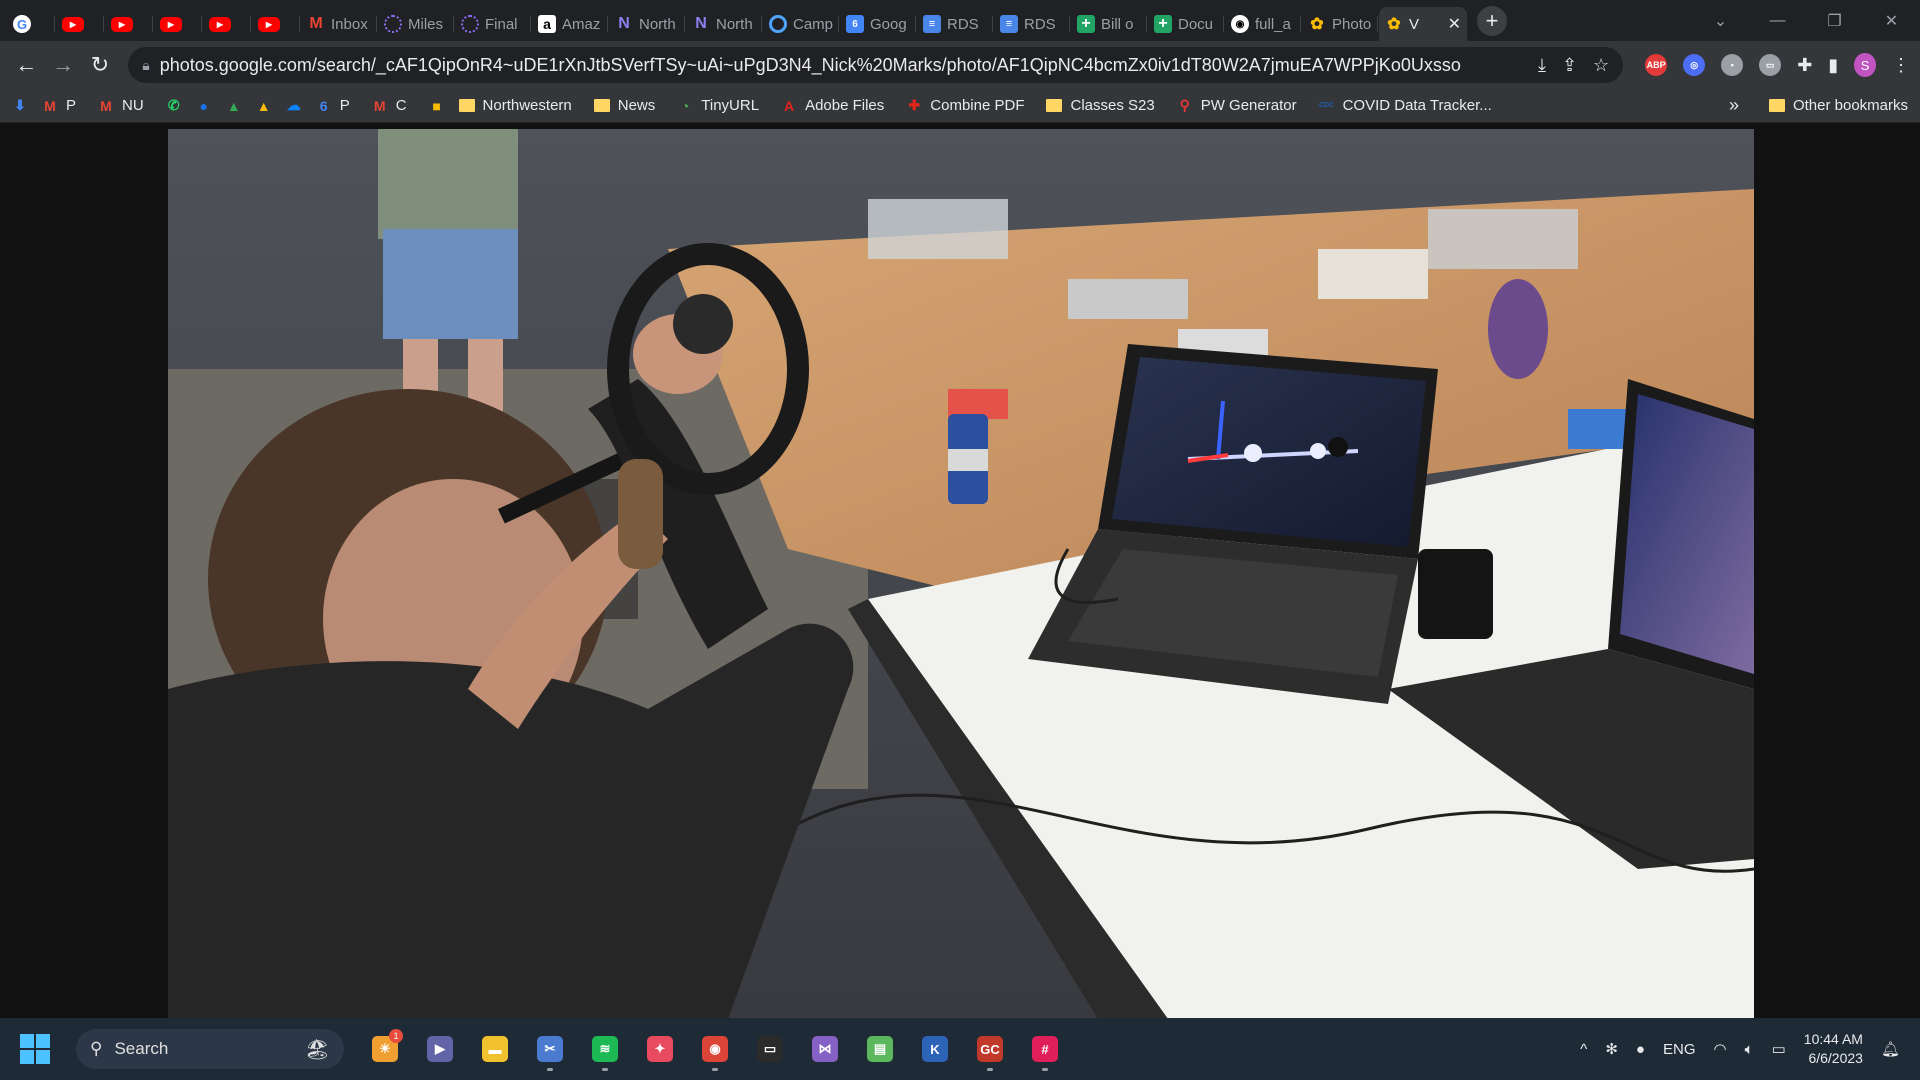  Describe the element at coordinates (495, 1049) in the screenshot. I see `taskbar-app: ▬` at that location.